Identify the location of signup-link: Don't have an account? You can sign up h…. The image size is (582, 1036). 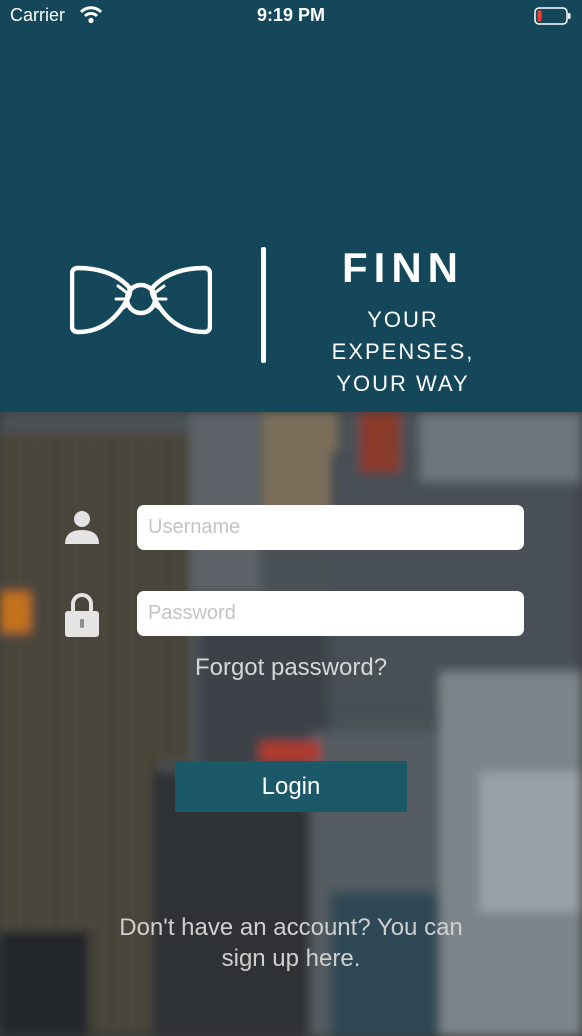
(291, 943).